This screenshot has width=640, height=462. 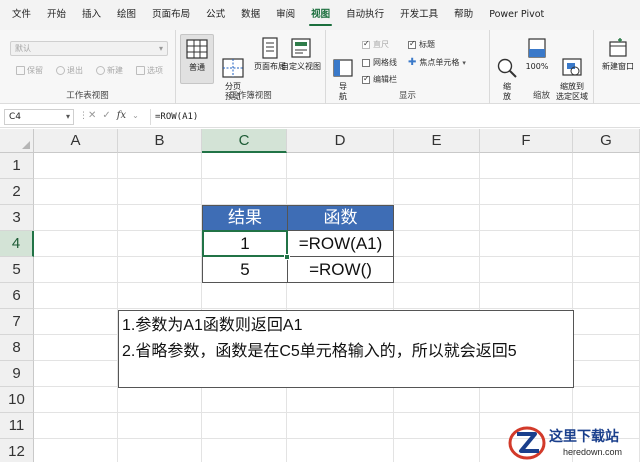 I want to click on table-cell: =ROW(), so click(x=340, y=269).